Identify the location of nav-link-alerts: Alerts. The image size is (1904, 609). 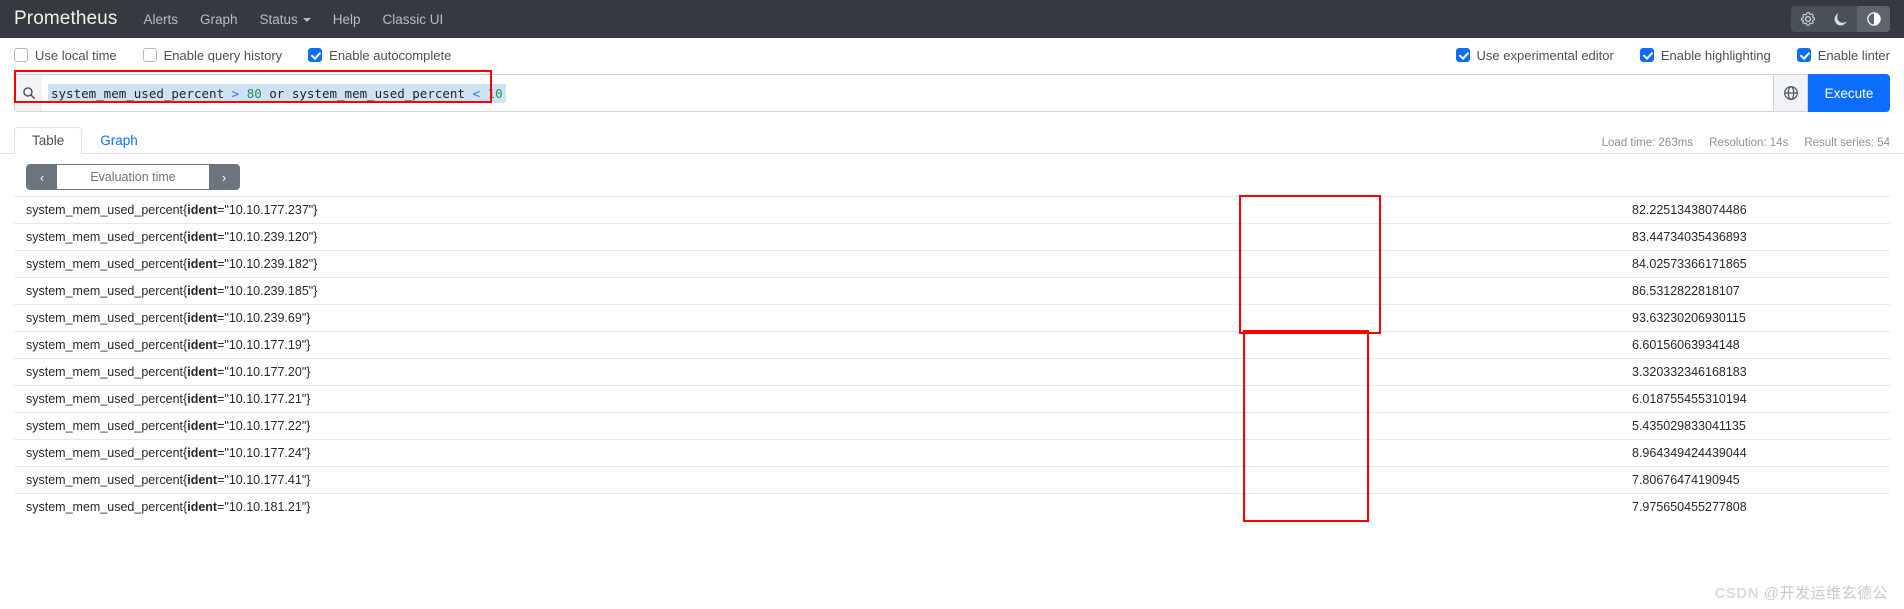
(160, 19).